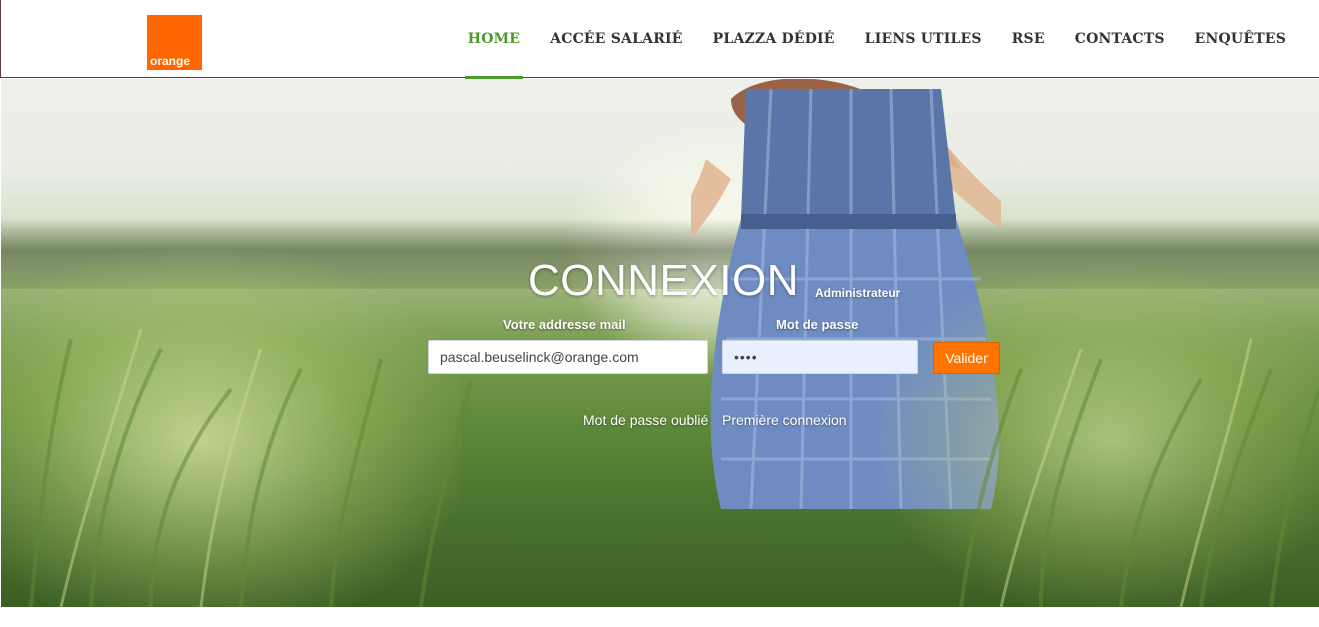 The width and height of the screenshot is (1319, 627). What do you see at coordinates (663, 280) in the screenshot?
I see `login-title: CONNEXION` at bounding box center [663, 280].